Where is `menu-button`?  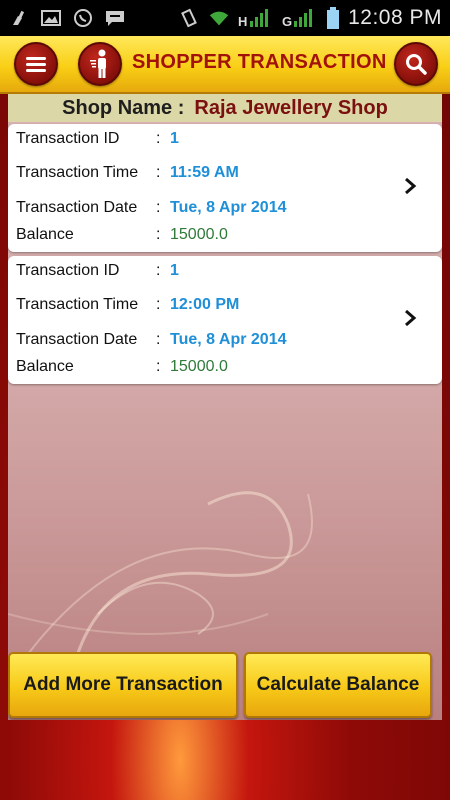 menu-button is located at coordinates (36, 64).